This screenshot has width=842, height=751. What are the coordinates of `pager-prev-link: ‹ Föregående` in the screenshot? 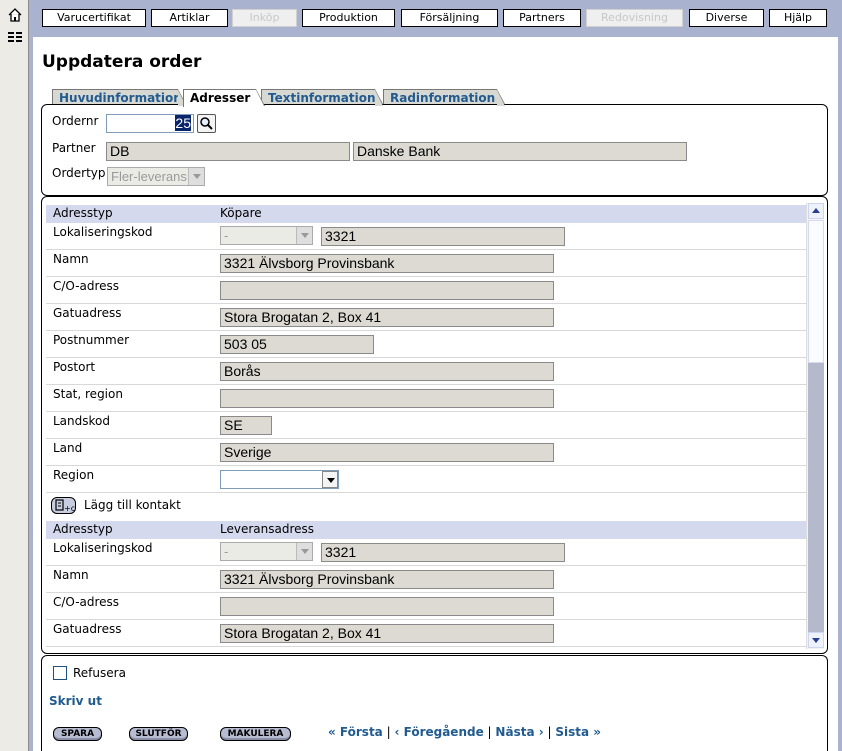 It's located at (438, 732).